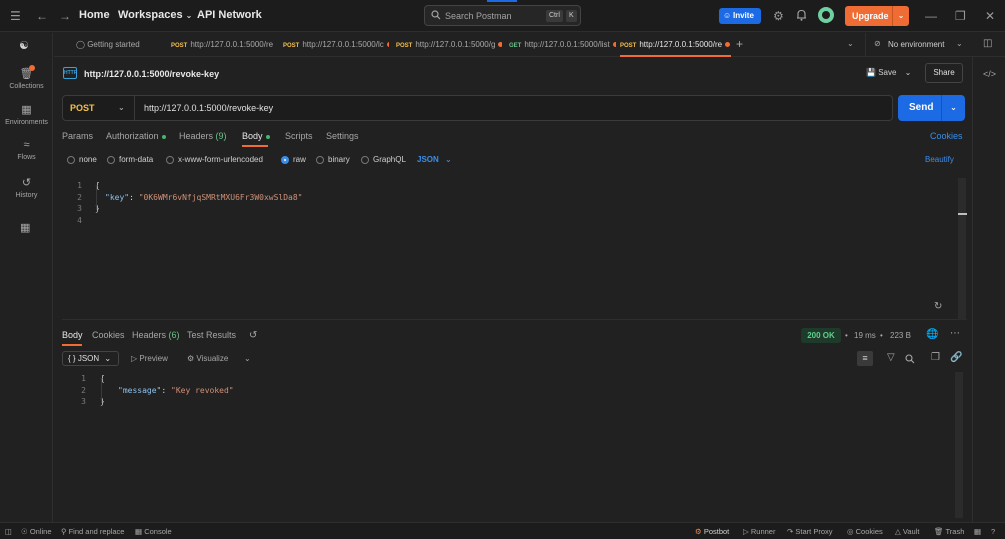 Image resolution: width=1005 pixels, height=539 pixels. What do you see at coordinates (342, 136) in the screenshot?
I see `tab-settings: Settings` at bounding box center [342, 136].